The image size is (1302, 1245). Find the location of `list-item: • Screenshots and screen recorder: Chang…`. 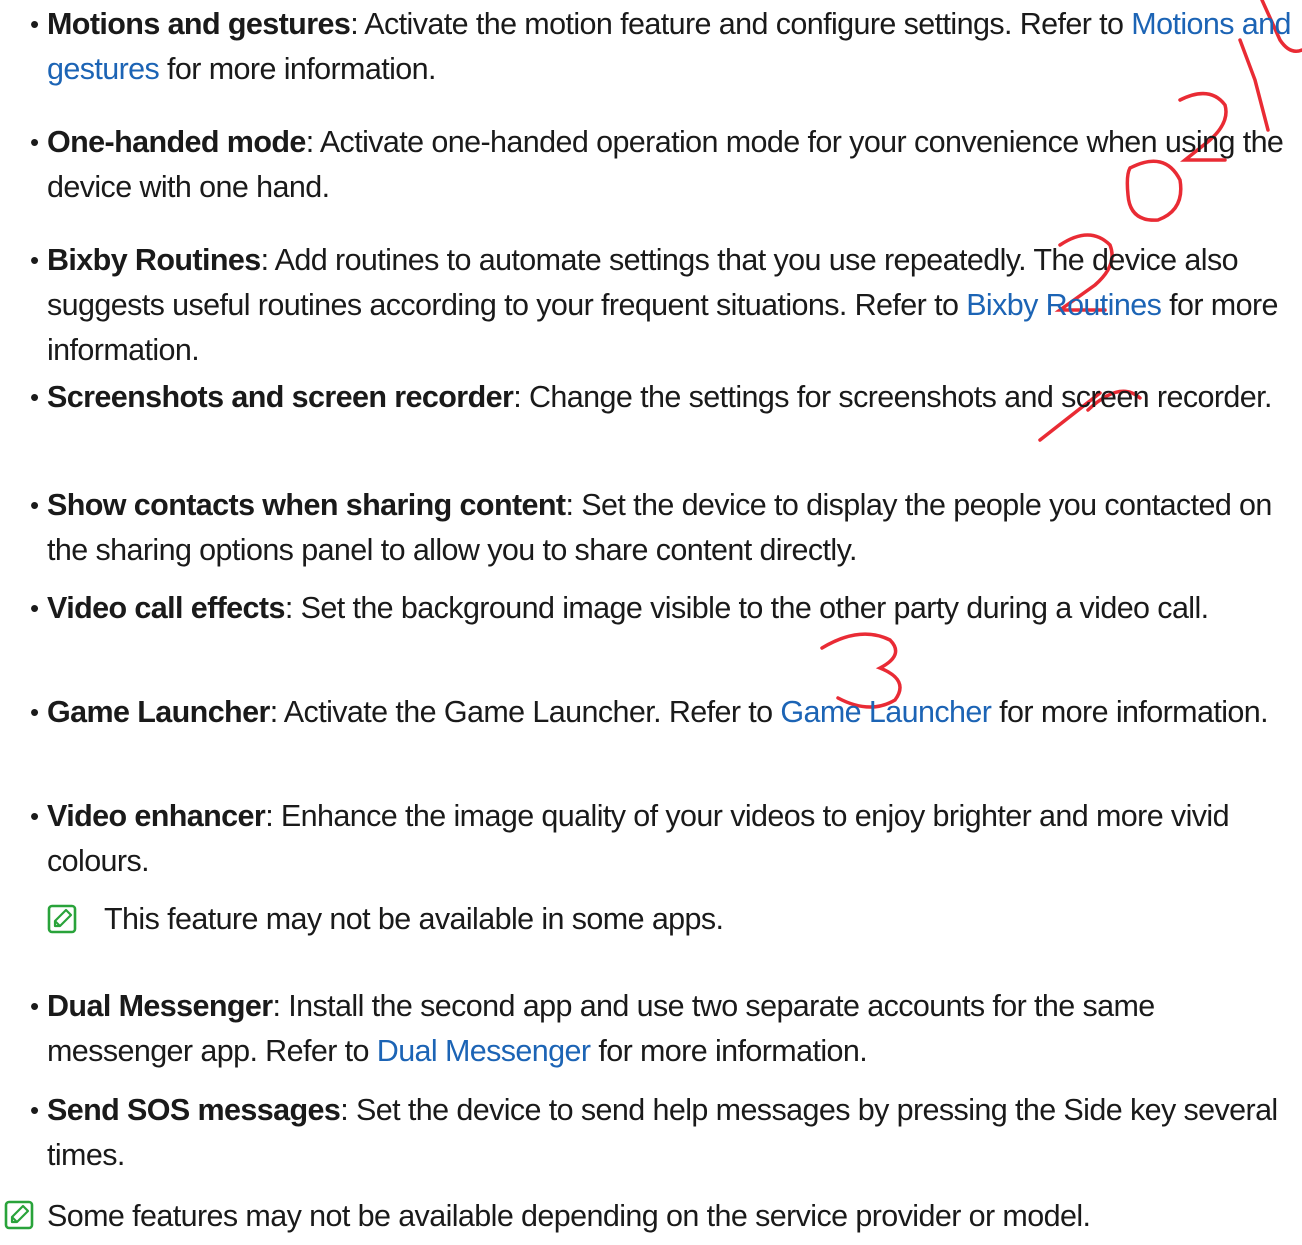

list-item: • Screenshots and screen recorder: Chang… is located at coordinates (661, 397).